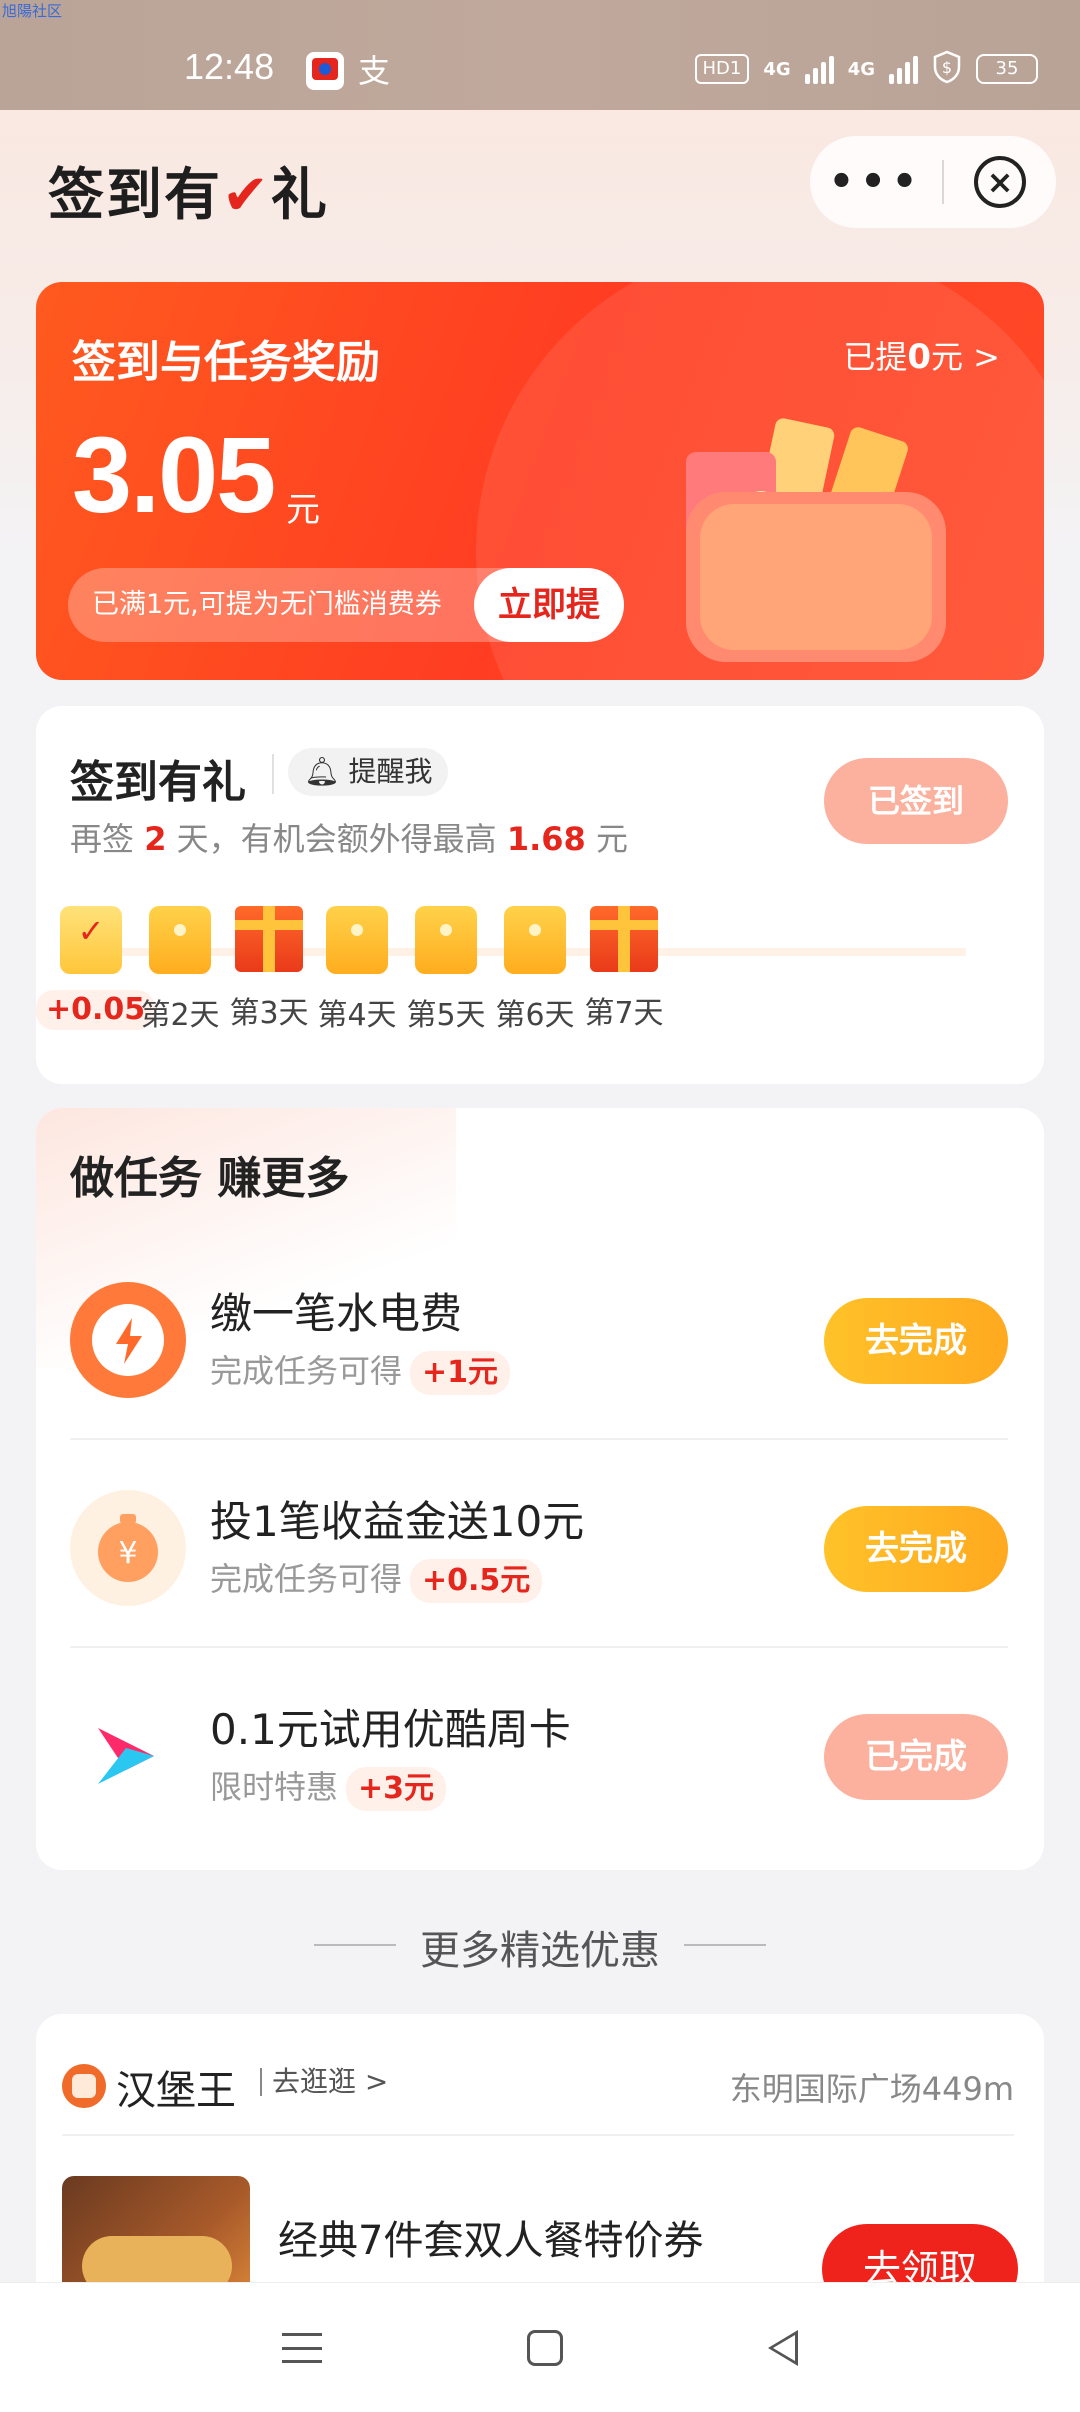  I want to click on lightning-icon, so click(128, 1340).